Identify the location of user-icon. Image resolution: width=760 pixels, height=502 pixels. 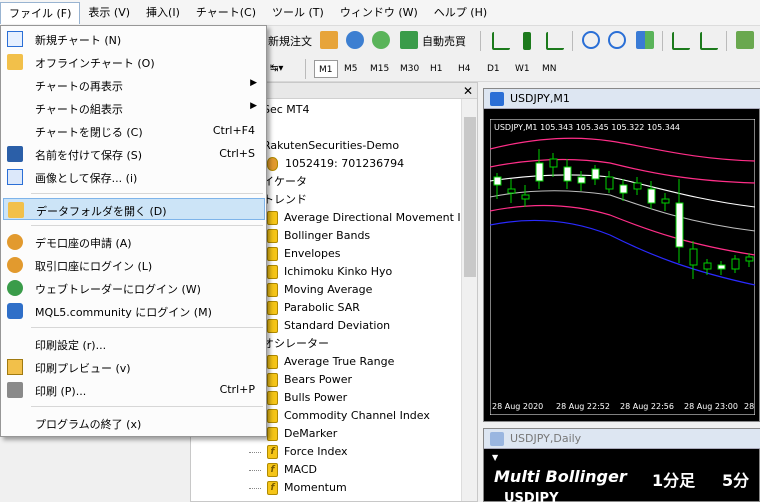
(355, 40).